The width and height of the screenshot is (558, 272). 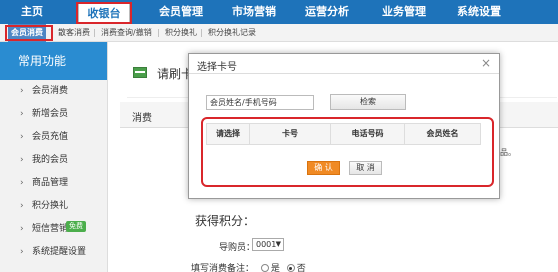 I want to click on nav-marketing: 市场营销, so click(x=254, y=12).